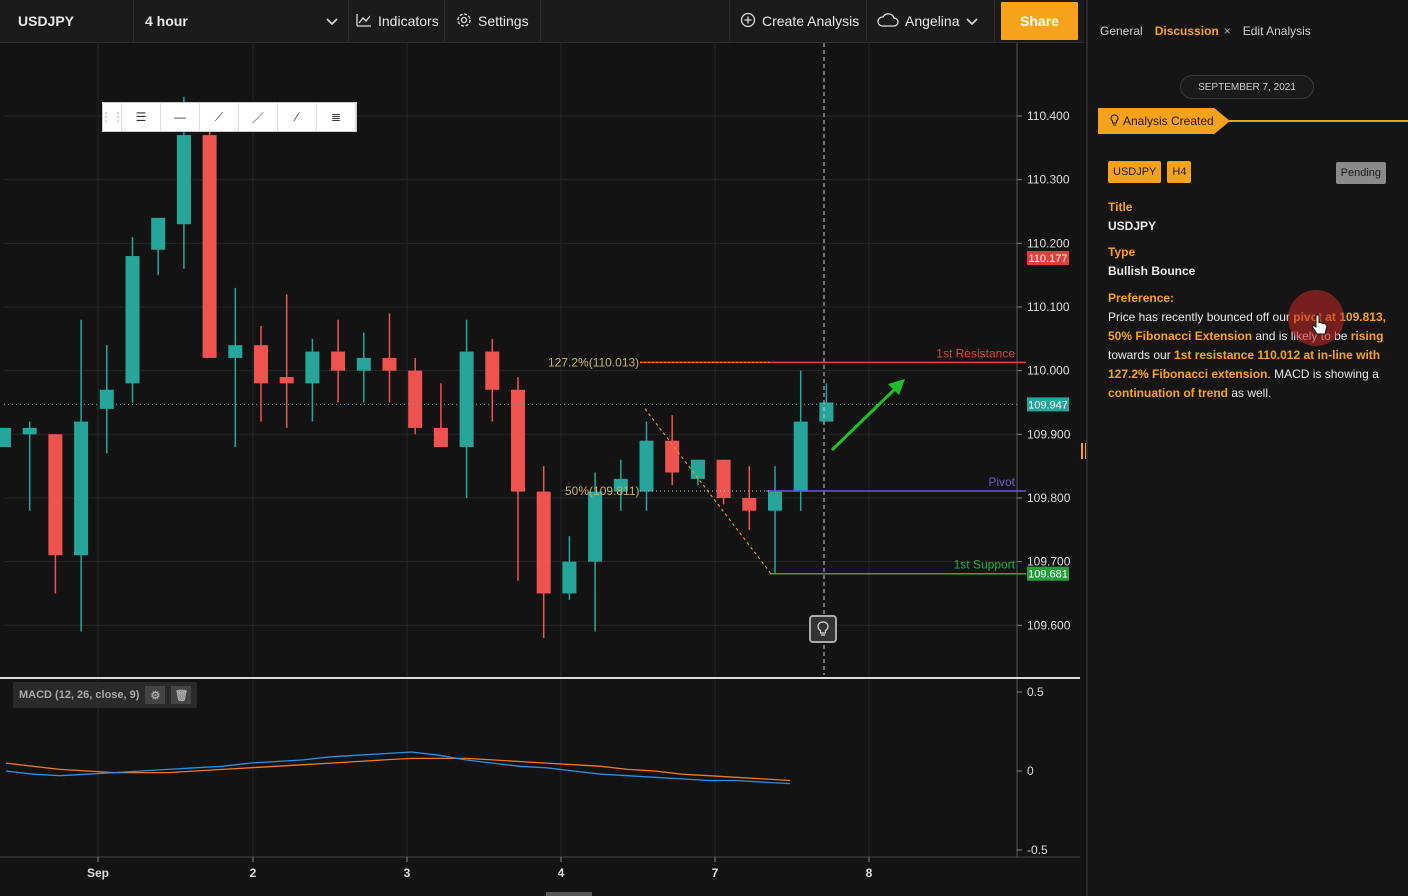 The image size is (1408, 896). Describe the element at coordinates (1141, 355) in the screenshot. I see `pref-part: towards our` at that location.